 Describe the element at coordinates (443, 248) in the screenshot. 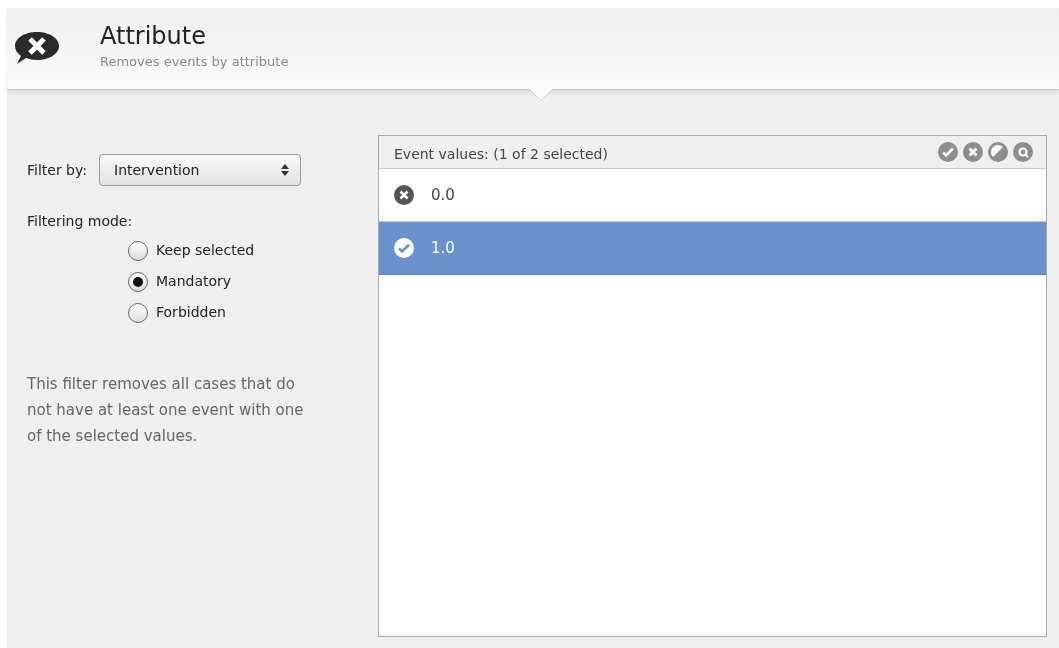

I see `value-label: 1.0` at that location.